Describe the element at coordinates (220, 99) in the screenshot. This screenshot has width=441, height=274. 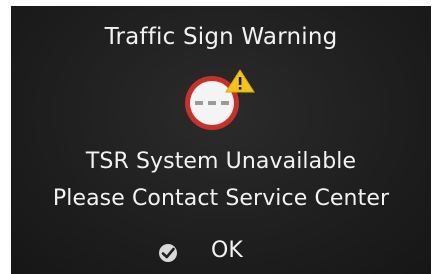
I see `no-entry-sign-icon` at that location.